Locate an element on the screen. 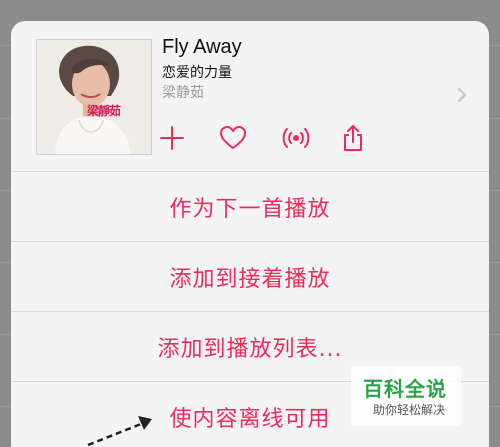  chevron-right-icon is located at coordinates (462, 94).